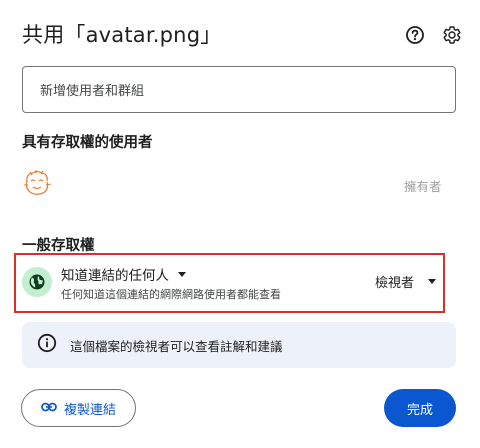  I want to click on general-access-type-label: 知道連結的任何人, so click(115, 276).